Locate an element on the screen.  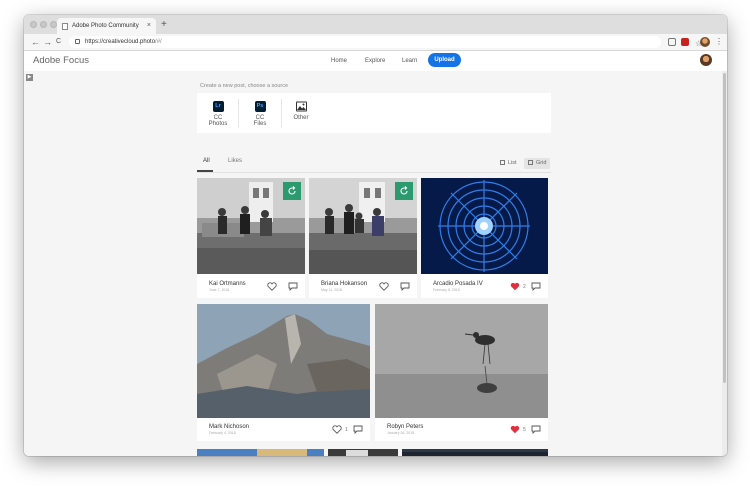
like-count: 5 is located at coordinates (524, 429).